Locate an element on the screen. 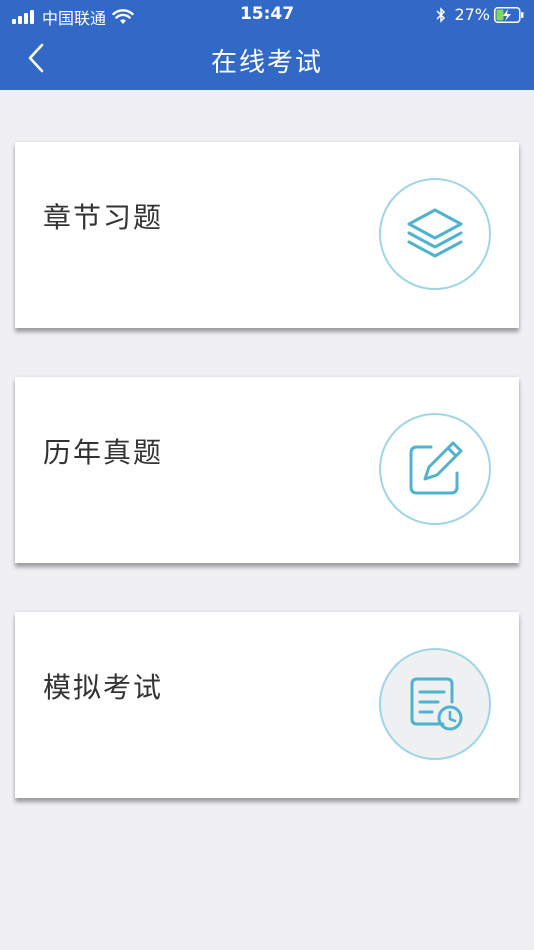 This screenshot has width=534, height=950. battery-percent: 27% is located at coordinates (472, 14).